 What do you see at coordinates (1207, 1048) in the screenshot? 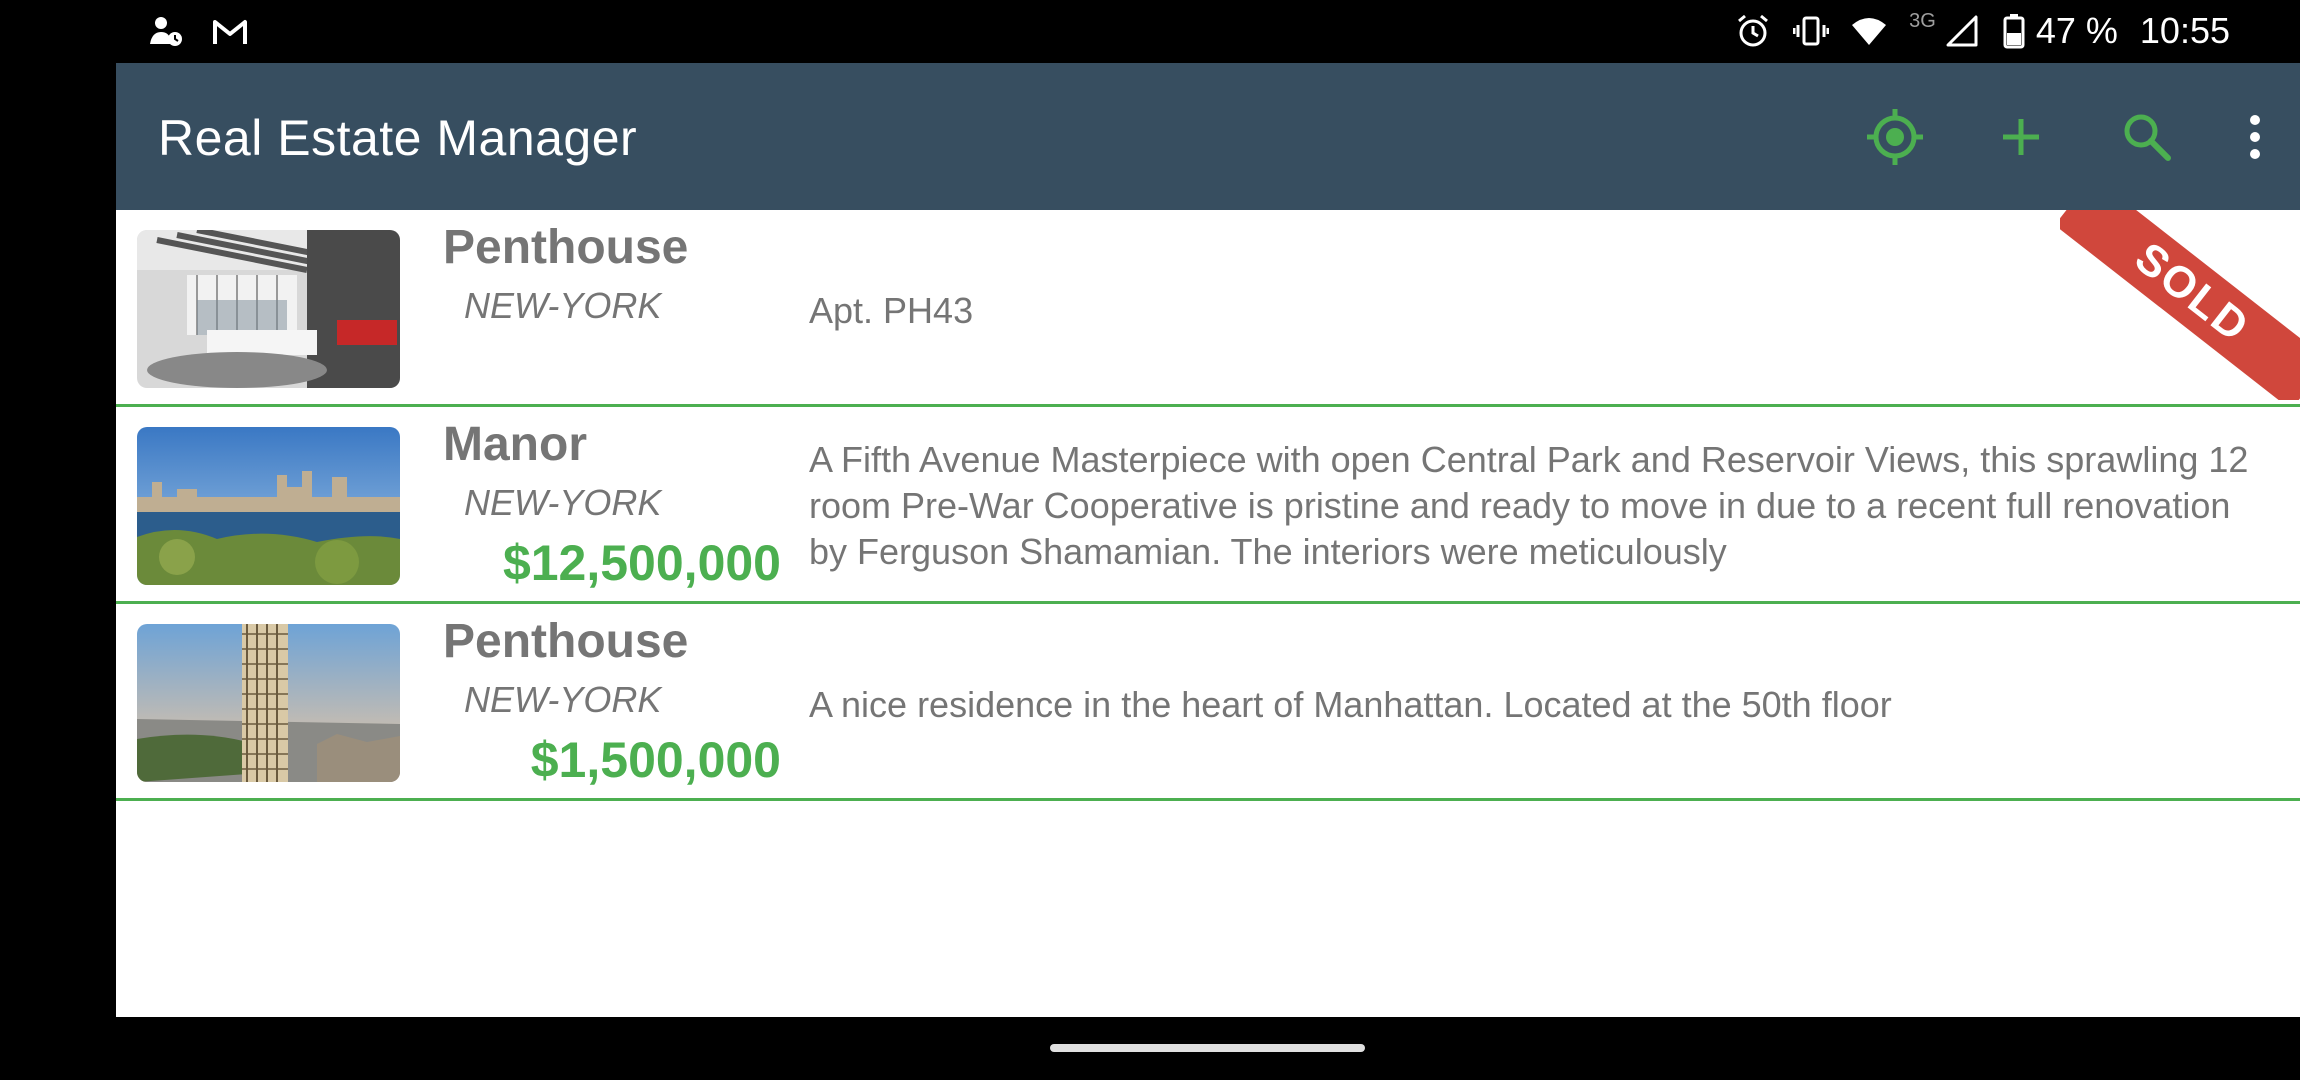
I see `home-gesture-handle` at bounding box center [1207, 1048].